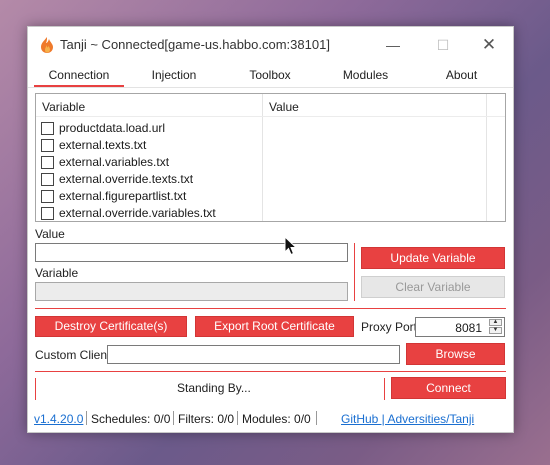  Describe the element at coordinates (63, 107) in the screenshot. I see `column-header-variable: Variable` at that location.